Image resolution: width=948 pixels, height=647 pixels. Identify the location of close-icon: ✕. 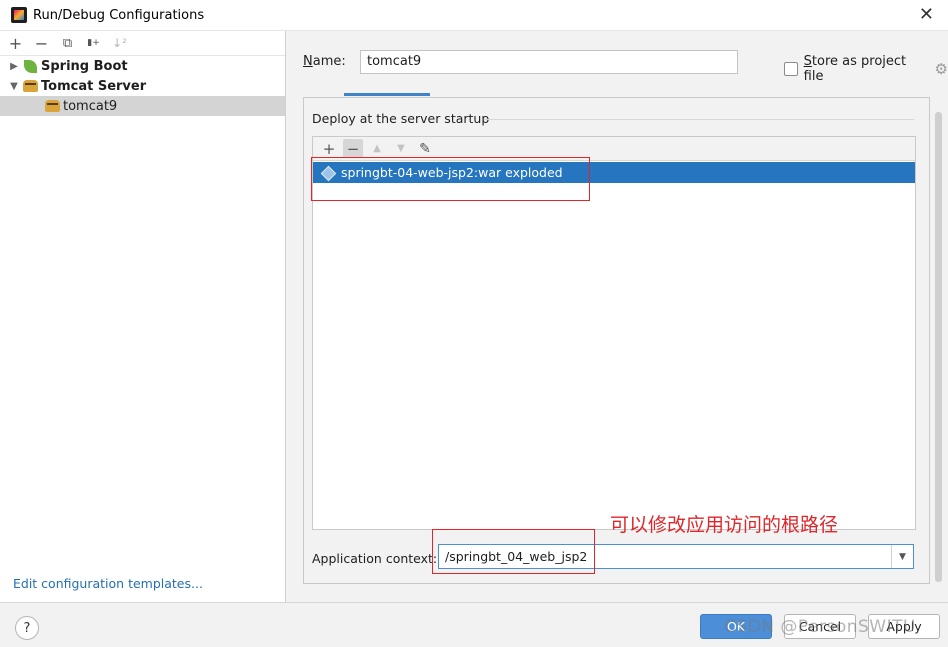
(926, 14).